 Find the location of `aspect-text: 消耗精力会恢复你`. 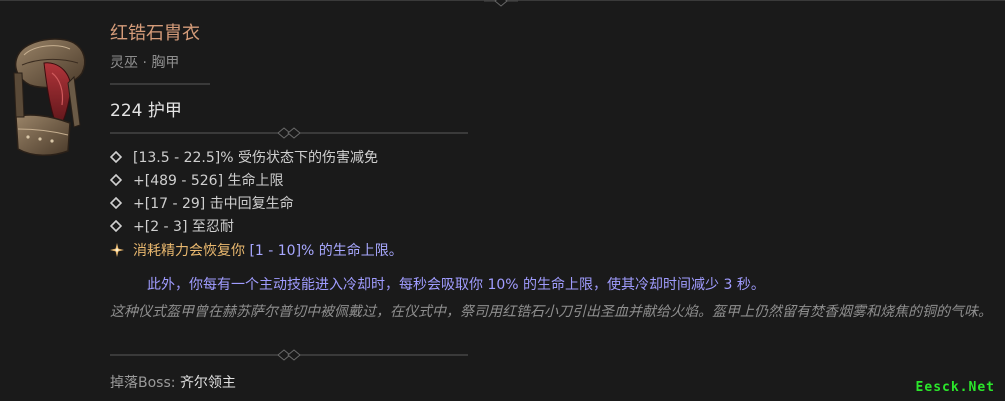

aspect-text: 消耗精力会恢复你 is located at coordinates (191, 251).